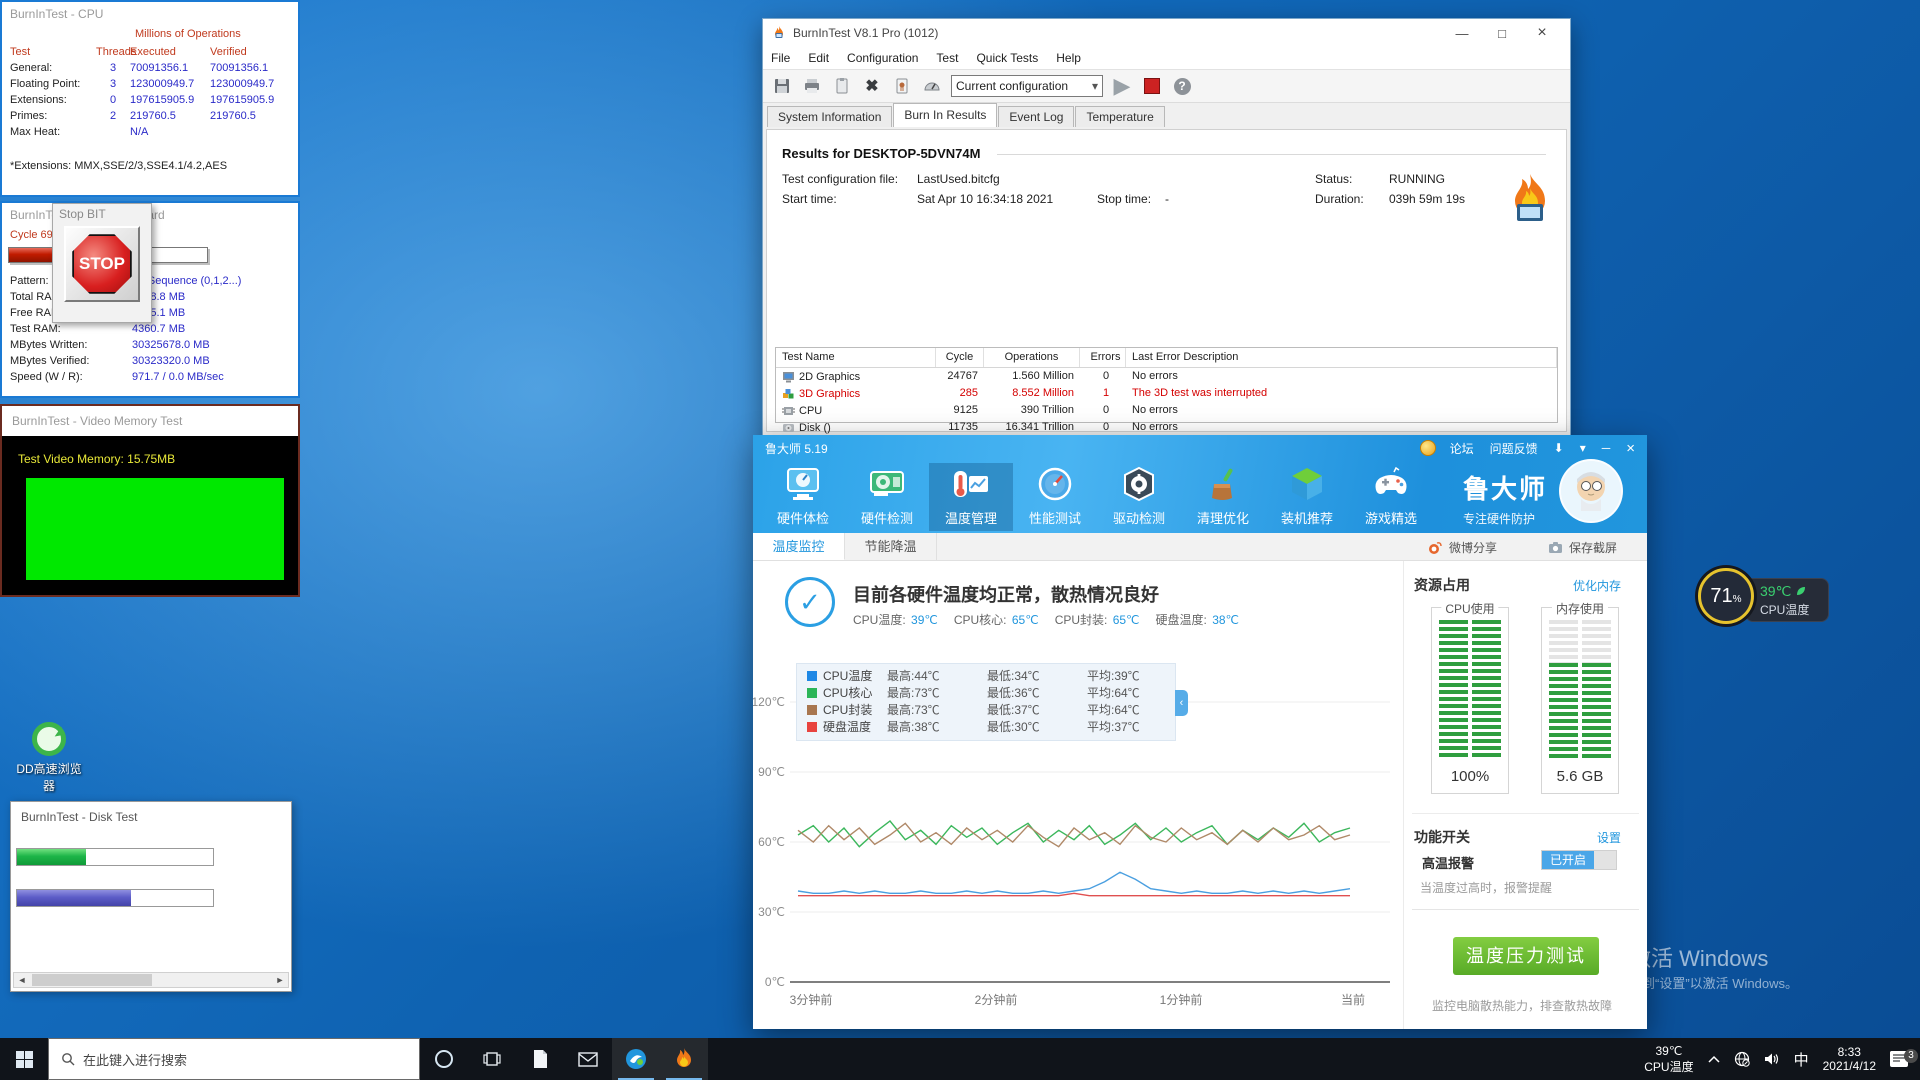  I want to click on save-report-icon, so click(782, 86).